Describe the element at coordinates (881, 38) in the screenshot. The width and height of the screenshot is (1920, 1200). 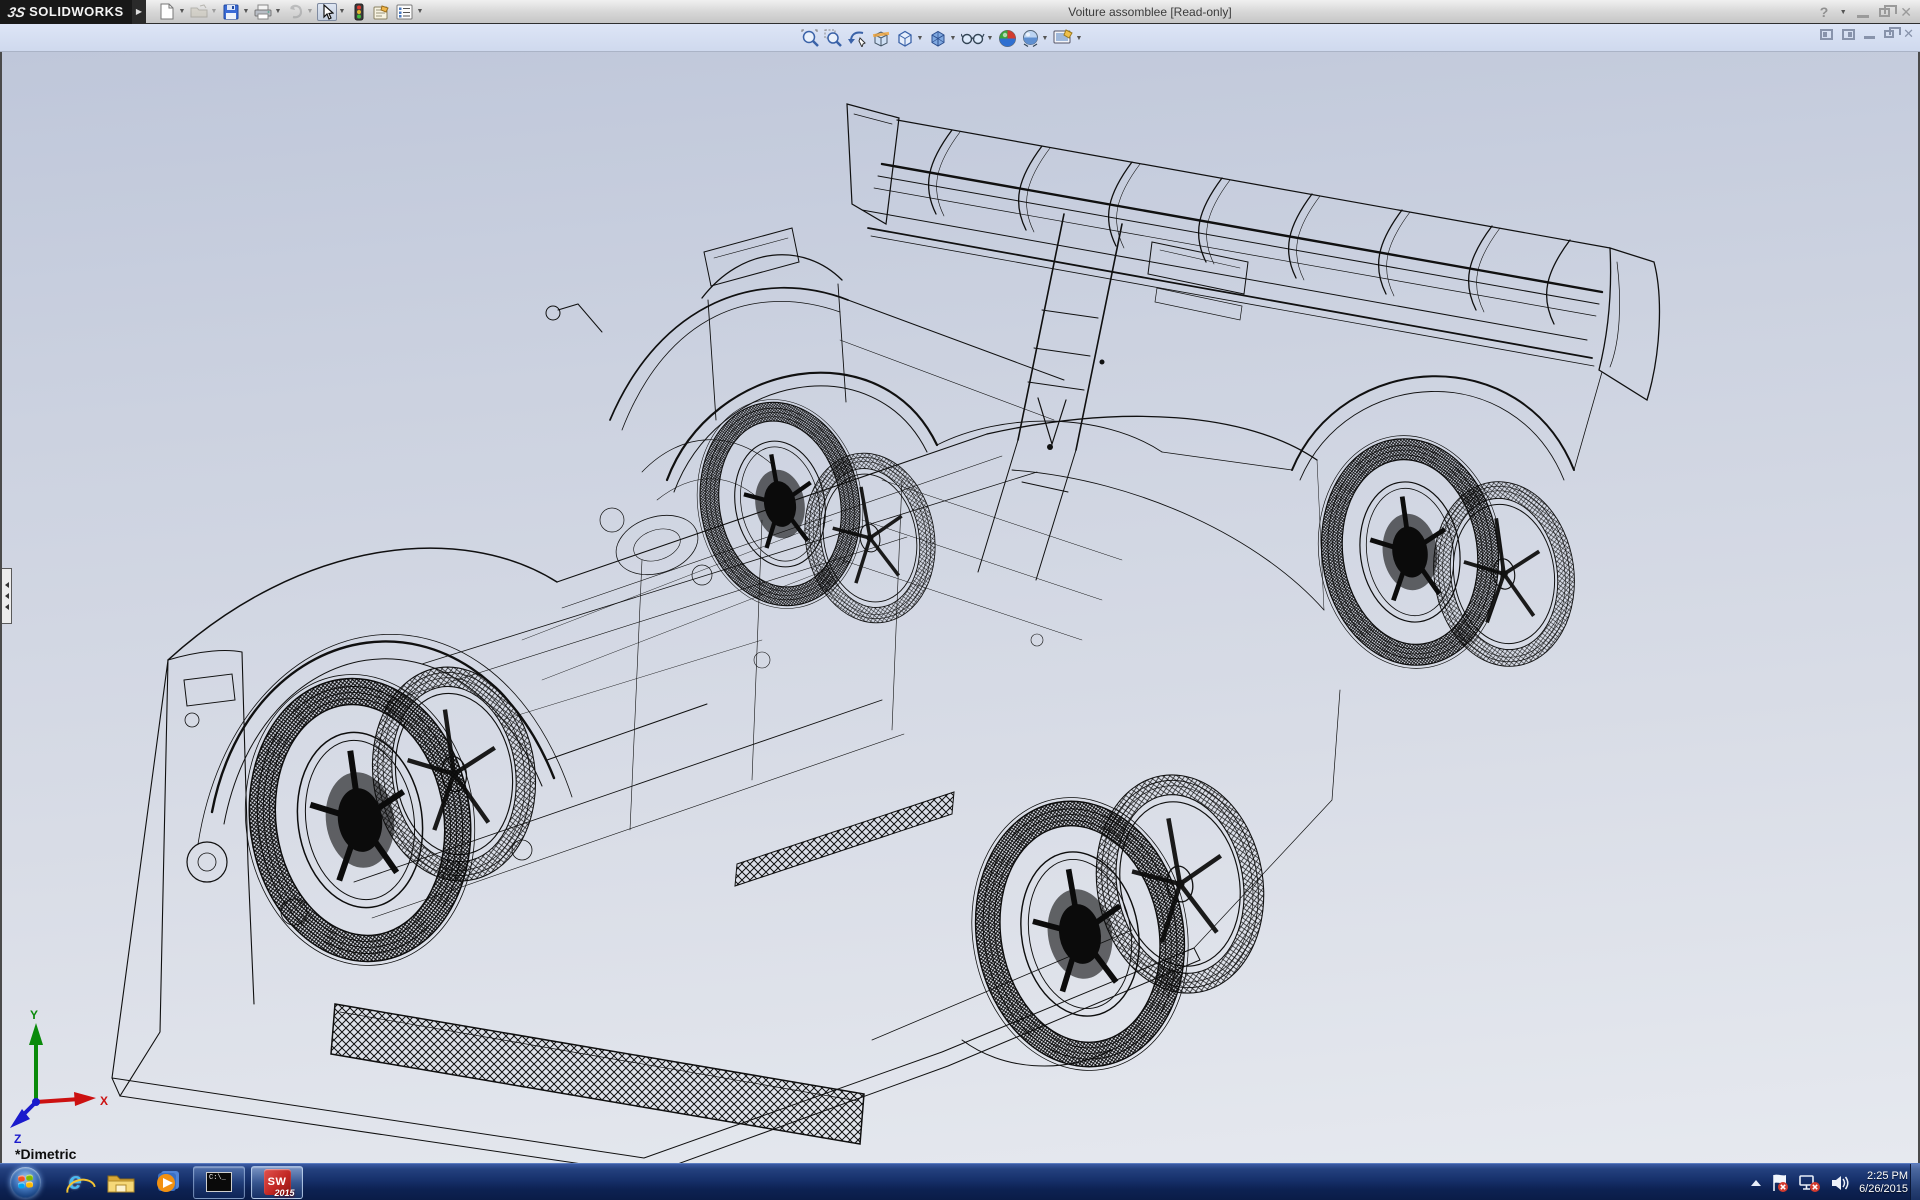
I see `section-view-button` at that location.